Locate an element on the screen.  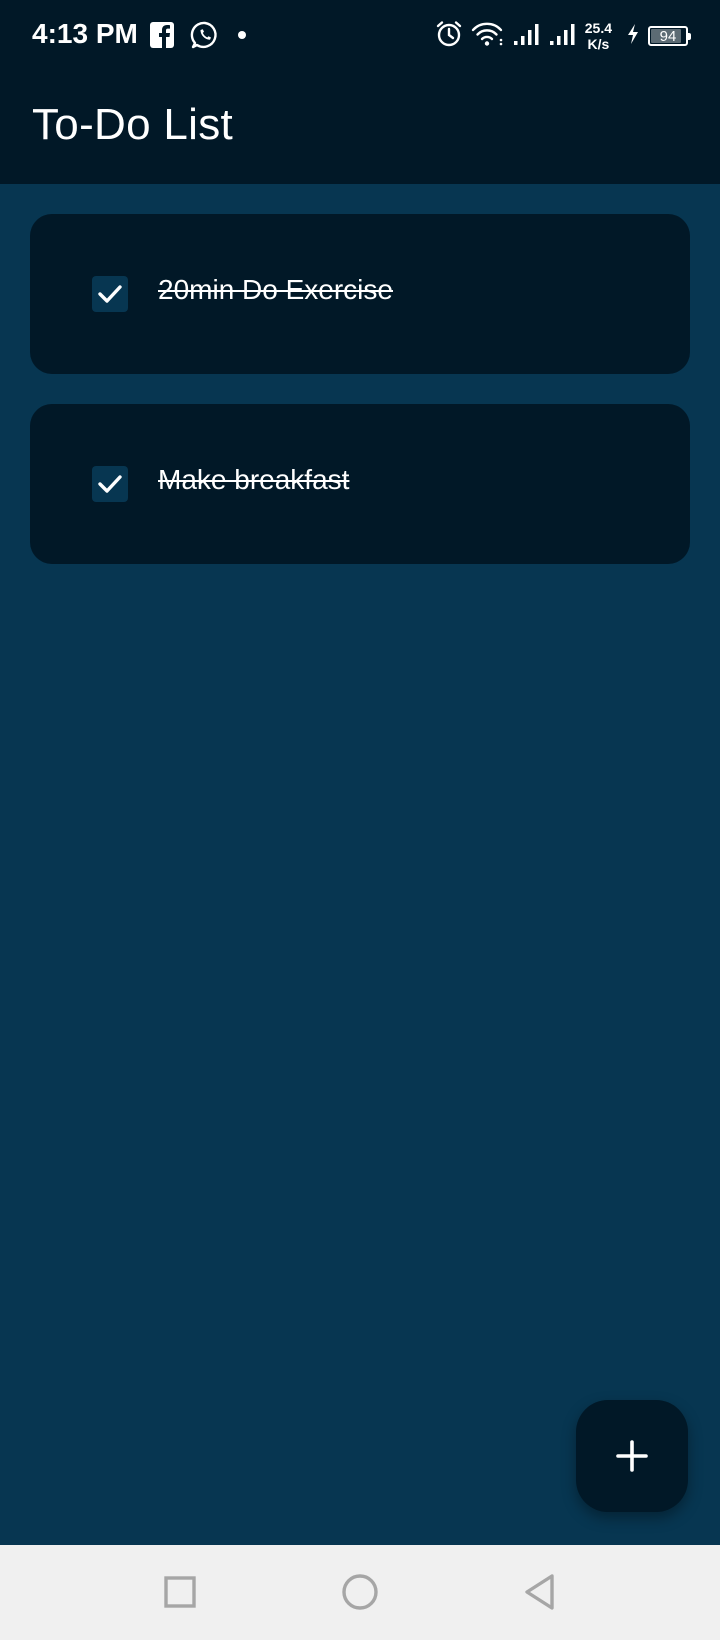
notification-icons is located at coordinates (199, 37).